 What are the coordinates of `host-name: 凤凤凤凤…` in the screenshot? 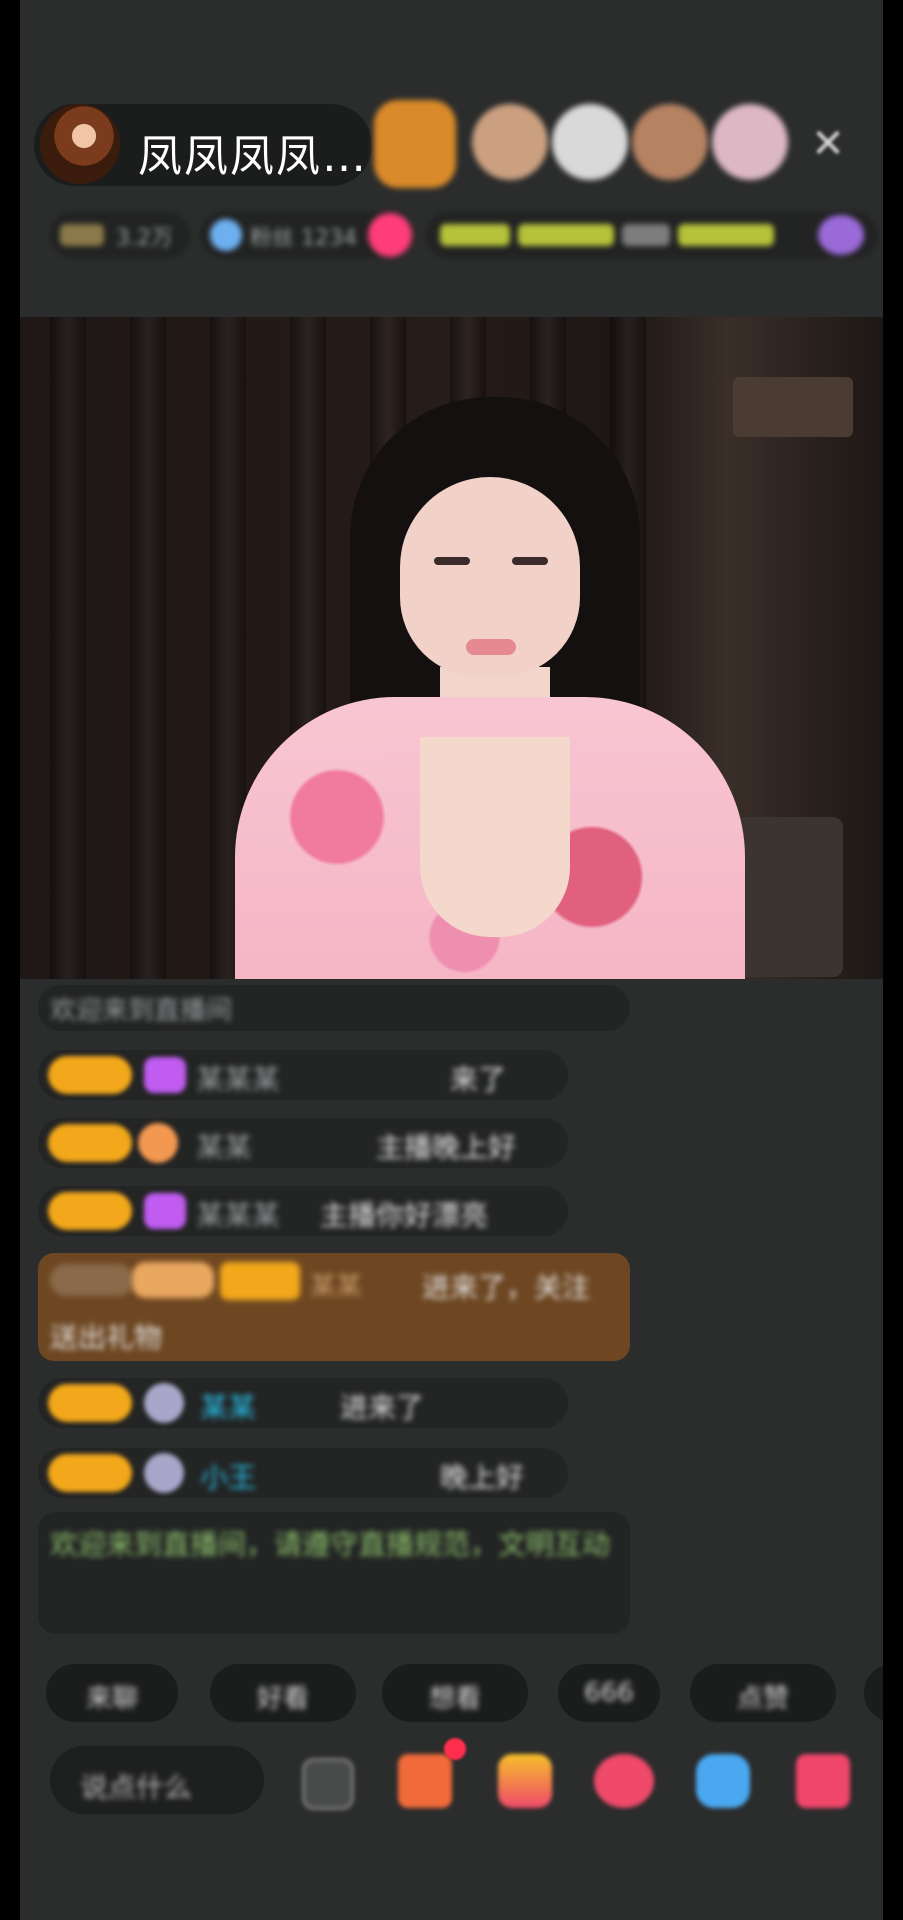 It's located at (253, 152).